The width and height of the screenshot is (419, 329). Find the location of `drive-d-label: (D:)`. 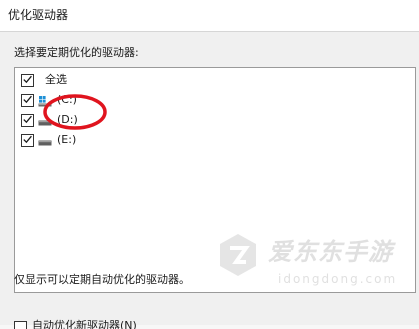

drive-d-label: (D:) is located at coordinates (67, 119).